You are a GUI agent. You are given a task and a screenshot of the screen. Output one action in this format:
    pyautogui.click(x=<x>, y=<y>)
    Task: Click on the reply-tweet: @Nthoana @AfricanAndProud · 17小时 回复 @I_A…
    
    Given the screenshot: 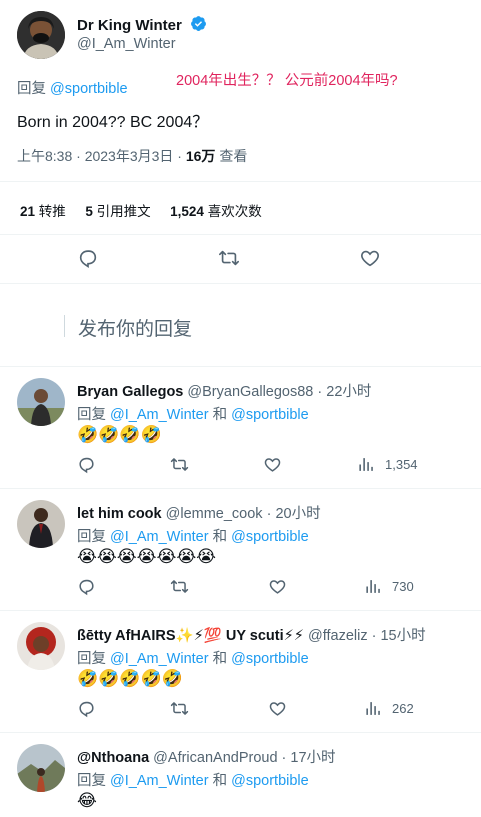 What is the action you would take?
    pyautogui.click(x=240, y=775)
    